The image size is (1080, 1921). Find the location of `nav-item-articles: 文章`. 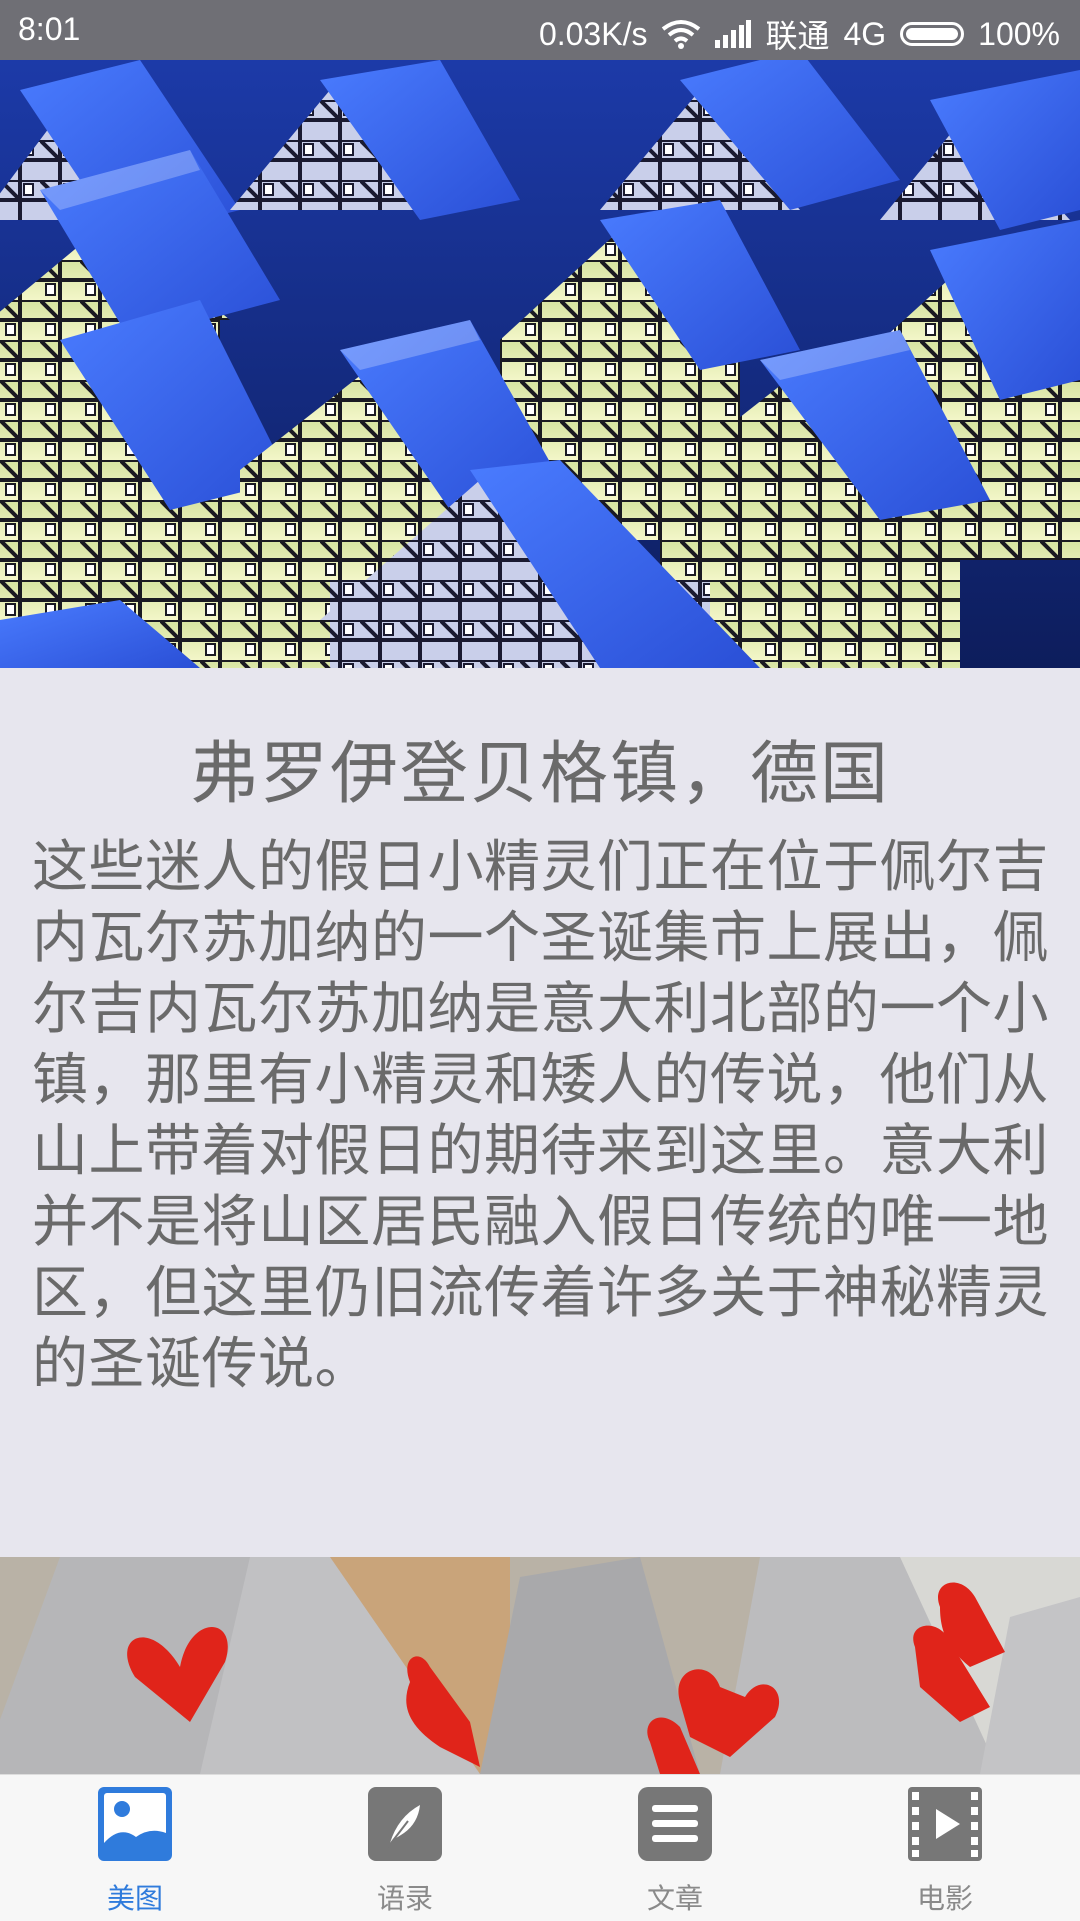

nav-item-articles: 文章 is located at coordinates (675, 1848).